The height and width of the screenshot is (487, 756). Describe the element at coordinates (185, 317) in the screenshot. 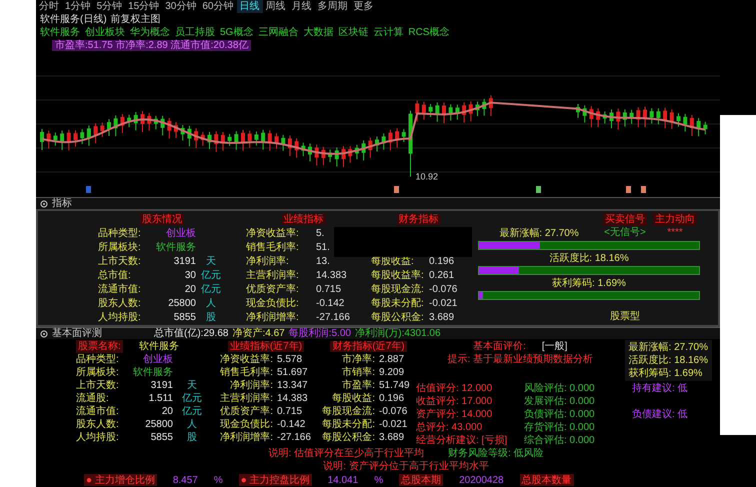

I see `field-value: 5855` at that location.